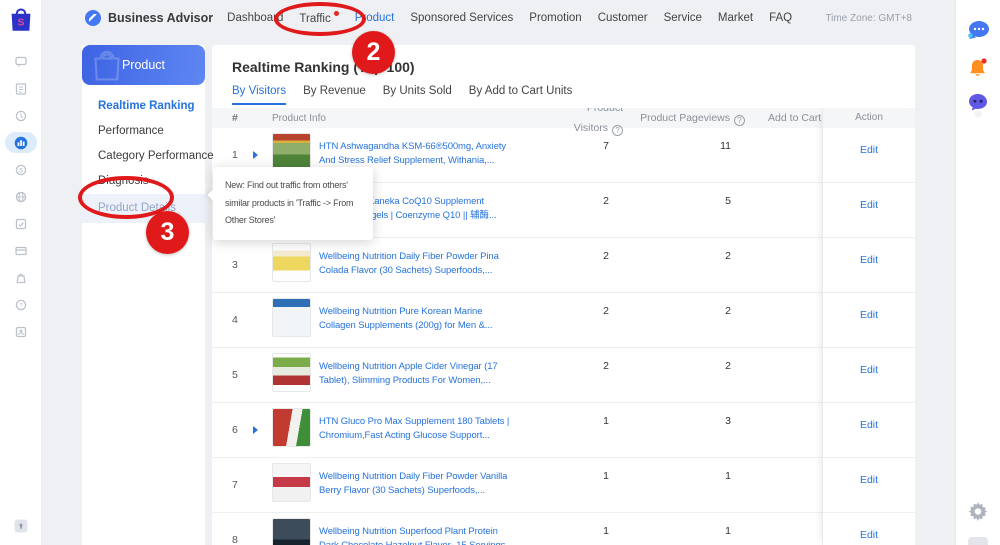 The height and width of the screenshot is (545, 1000). What do you see at coordinates (623, 18) in the screenshot?
I see `nav-item-customer: Customer` at bounding box center [623, 18].